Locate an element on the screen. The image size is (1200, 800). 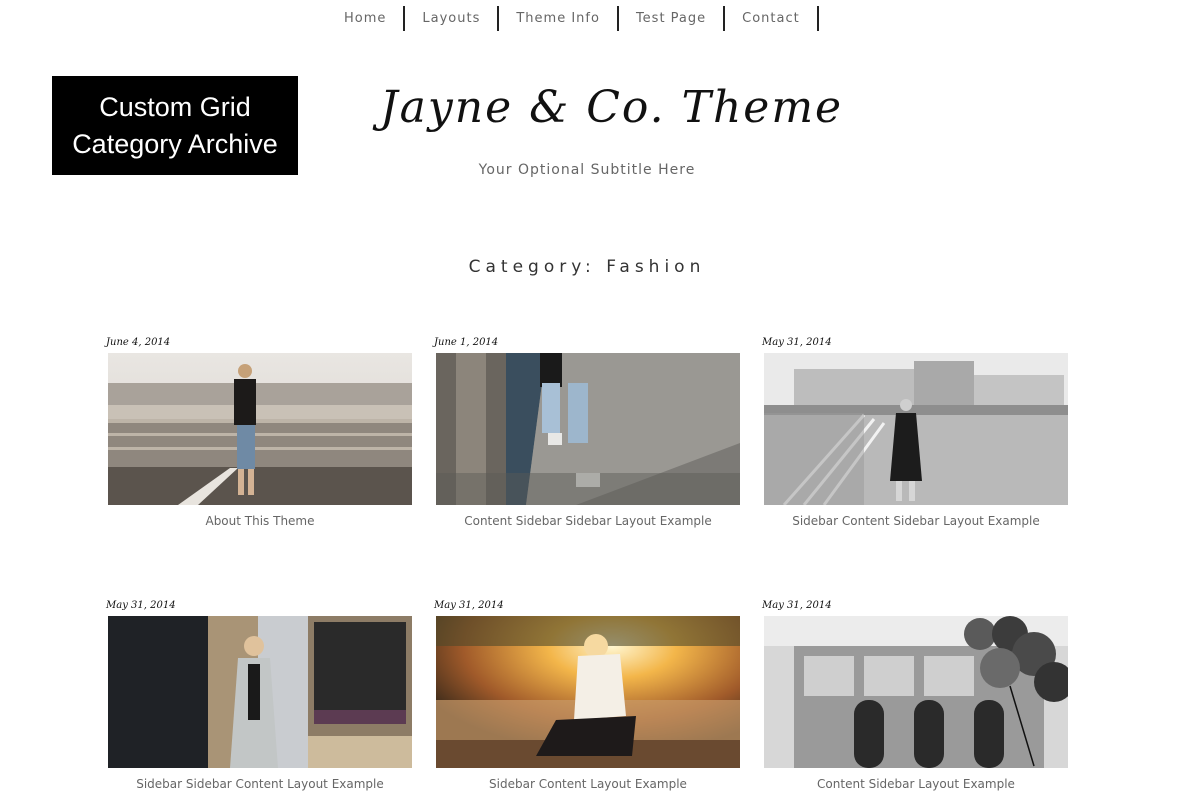
post-date: June 4, 2014 is located at coordinates (138, 342).